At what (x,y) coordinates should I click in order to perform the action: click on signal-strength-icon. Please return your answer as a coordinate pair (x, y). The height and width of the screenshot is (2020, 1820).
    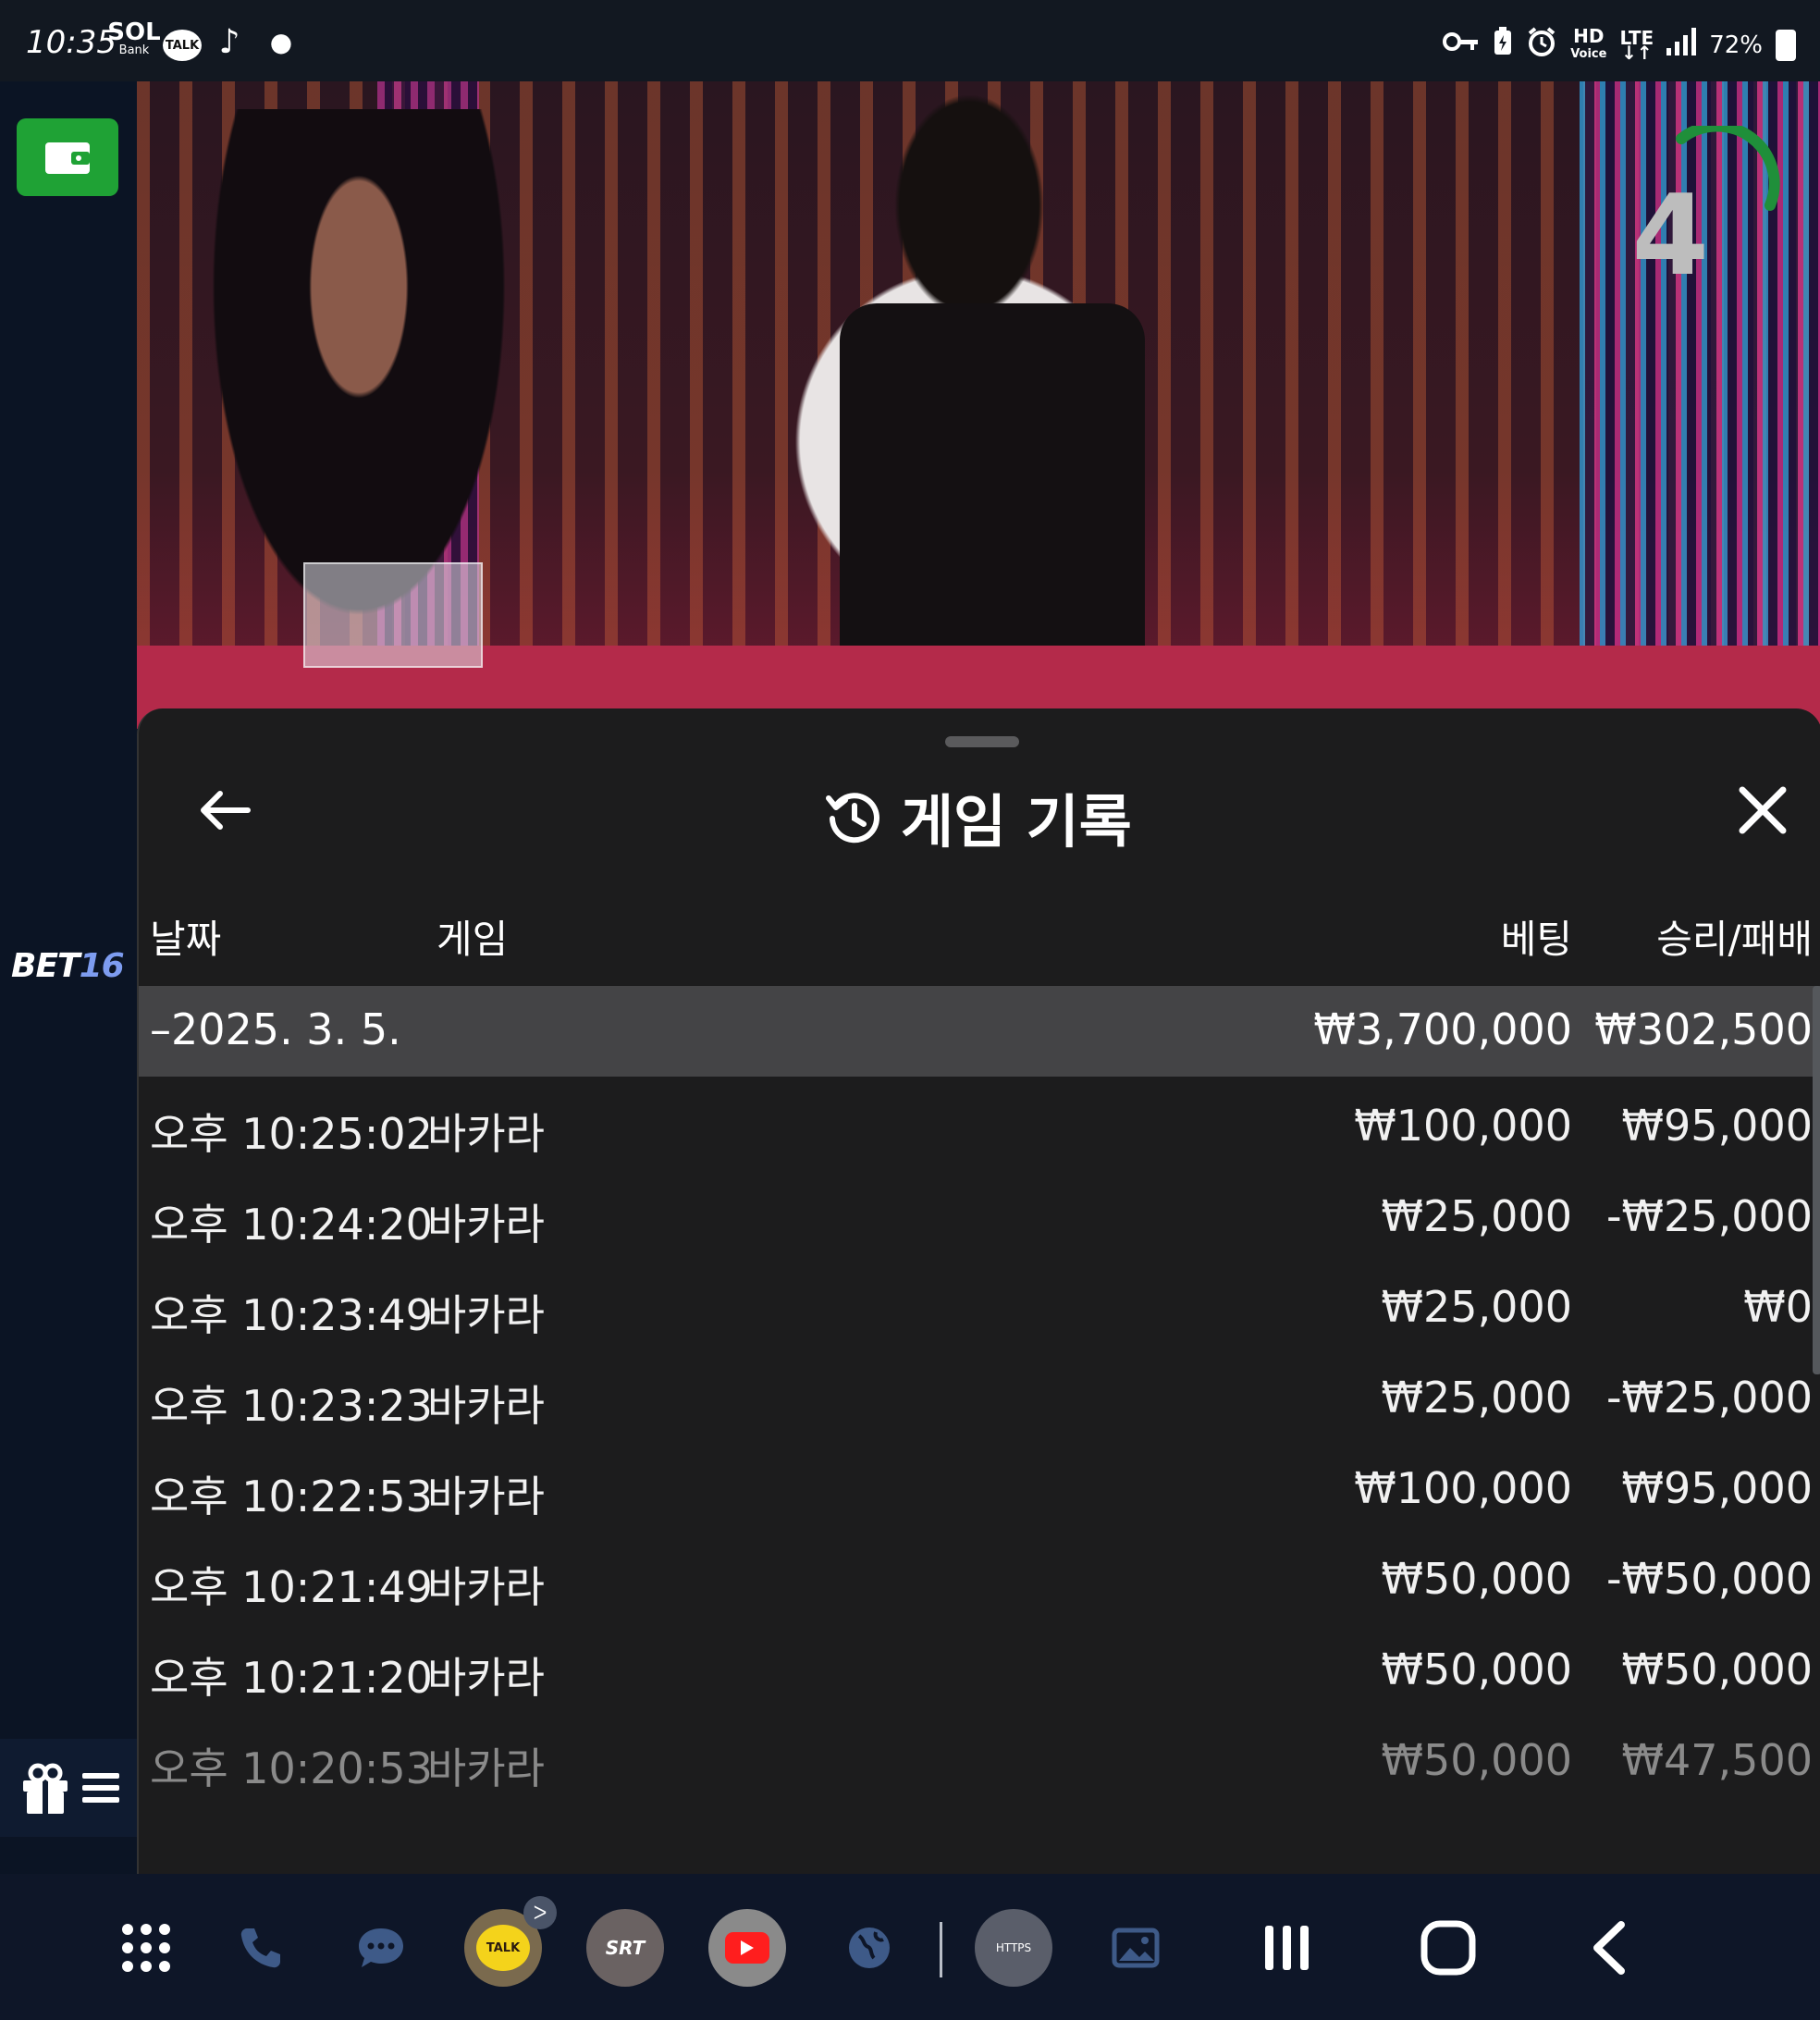
    Looking at the image, I should click on (1681, 45).